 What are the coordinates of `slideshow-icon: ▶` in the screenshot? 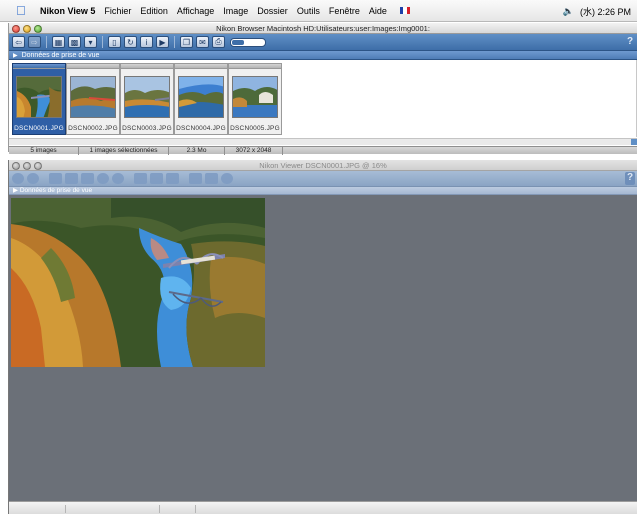 It's located at (162, 42).